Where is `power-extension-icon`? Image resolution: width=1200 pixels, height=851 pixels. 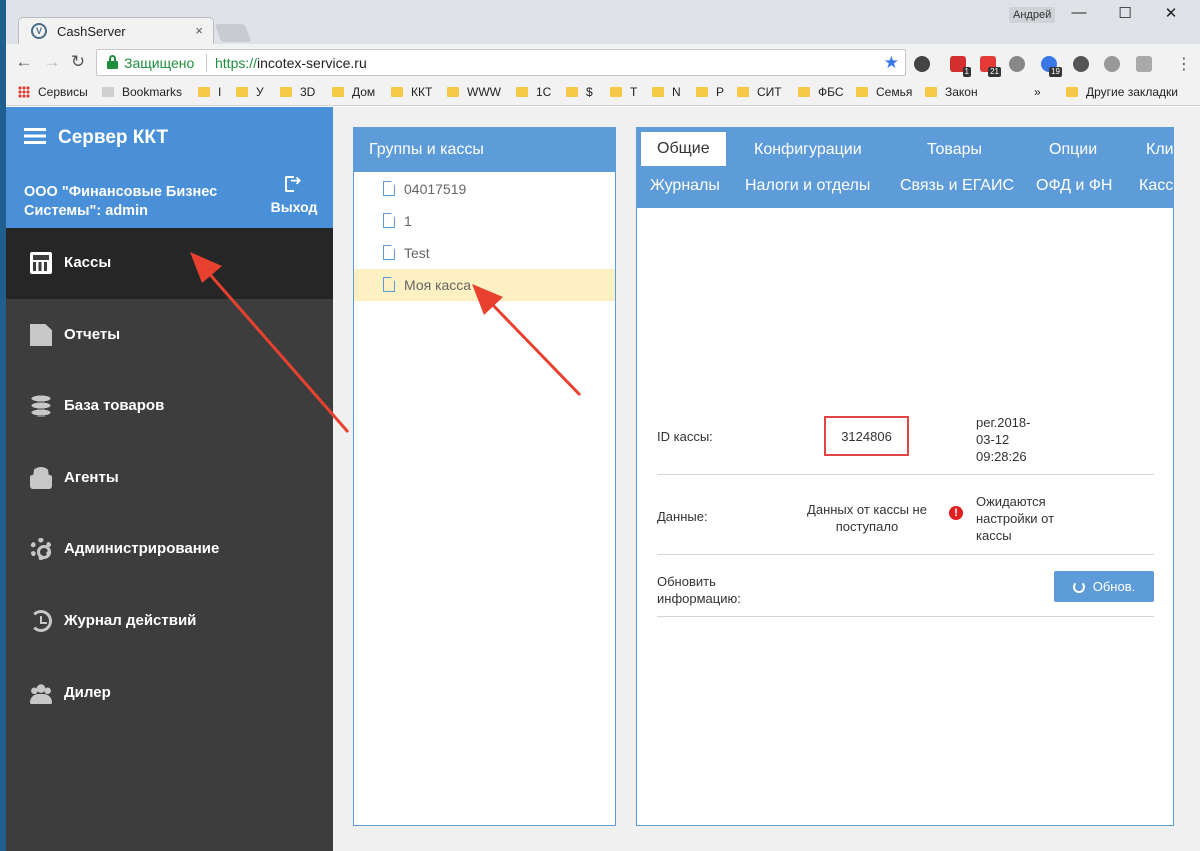 power-extension-icon is located at coordinates (1017, 64).